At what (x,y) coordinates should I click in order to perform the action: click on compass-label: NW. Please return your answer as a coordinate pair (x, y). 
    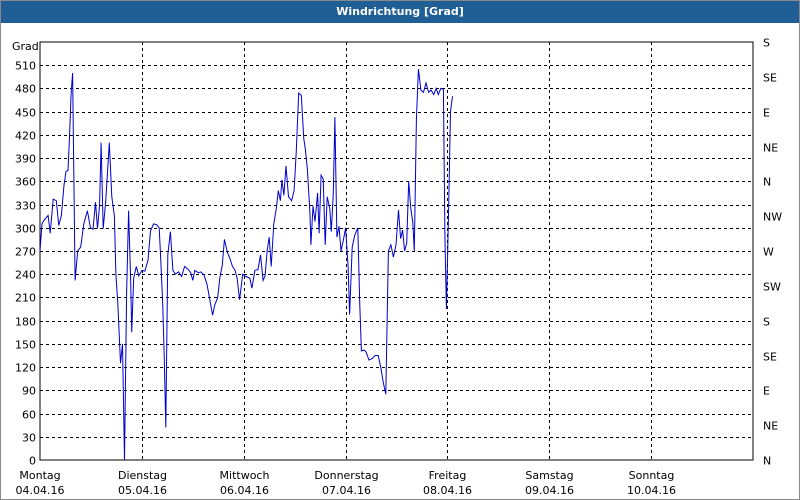
    Looking at the image, I should click on (772, 217).